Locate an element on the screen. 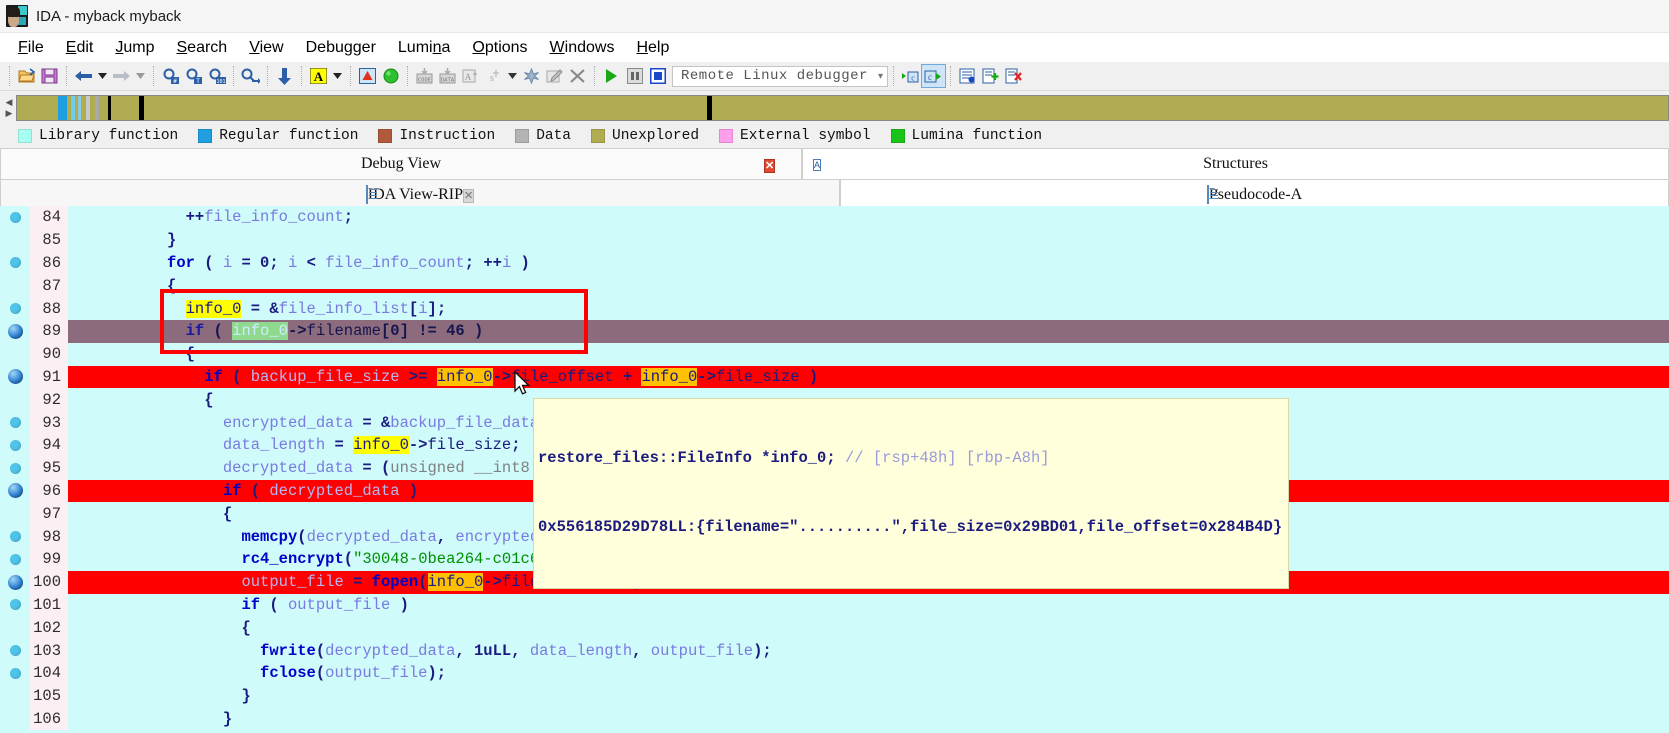  code-line: 88 info_0 = & file_info_list[i]; is located at coordinates (834, 308).